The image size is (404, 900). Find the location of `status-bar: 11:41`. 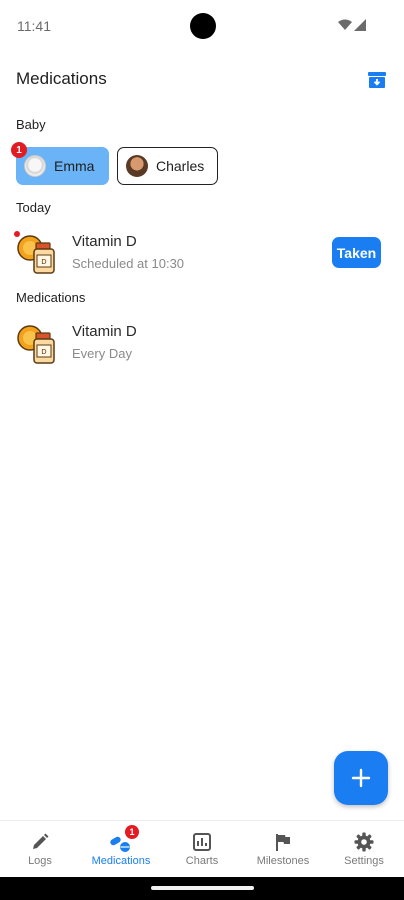

status-bar: 11:41 is located at coordinates (202, 26).